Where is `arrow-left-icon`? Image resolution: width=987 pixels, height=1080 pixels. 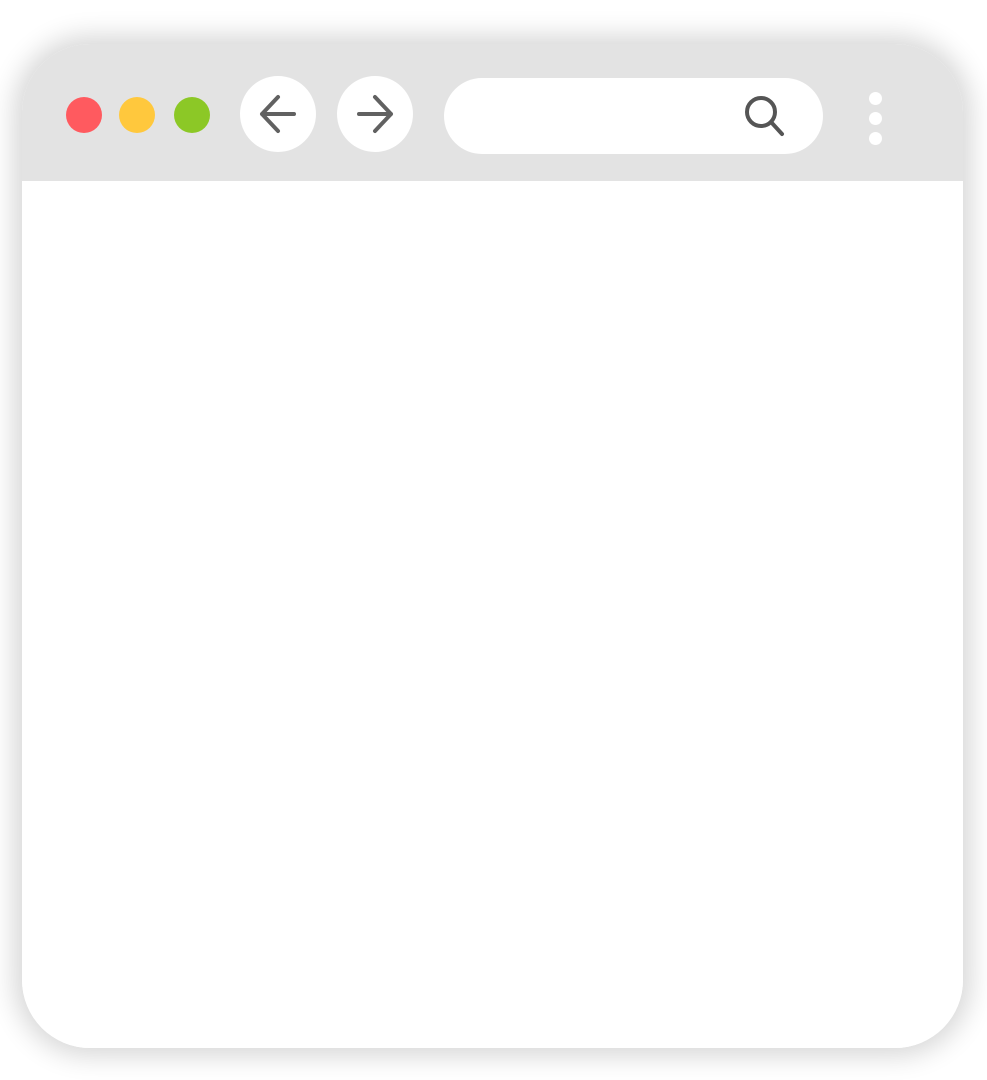 arrow-left-icon is located at coordinates (278, 114).